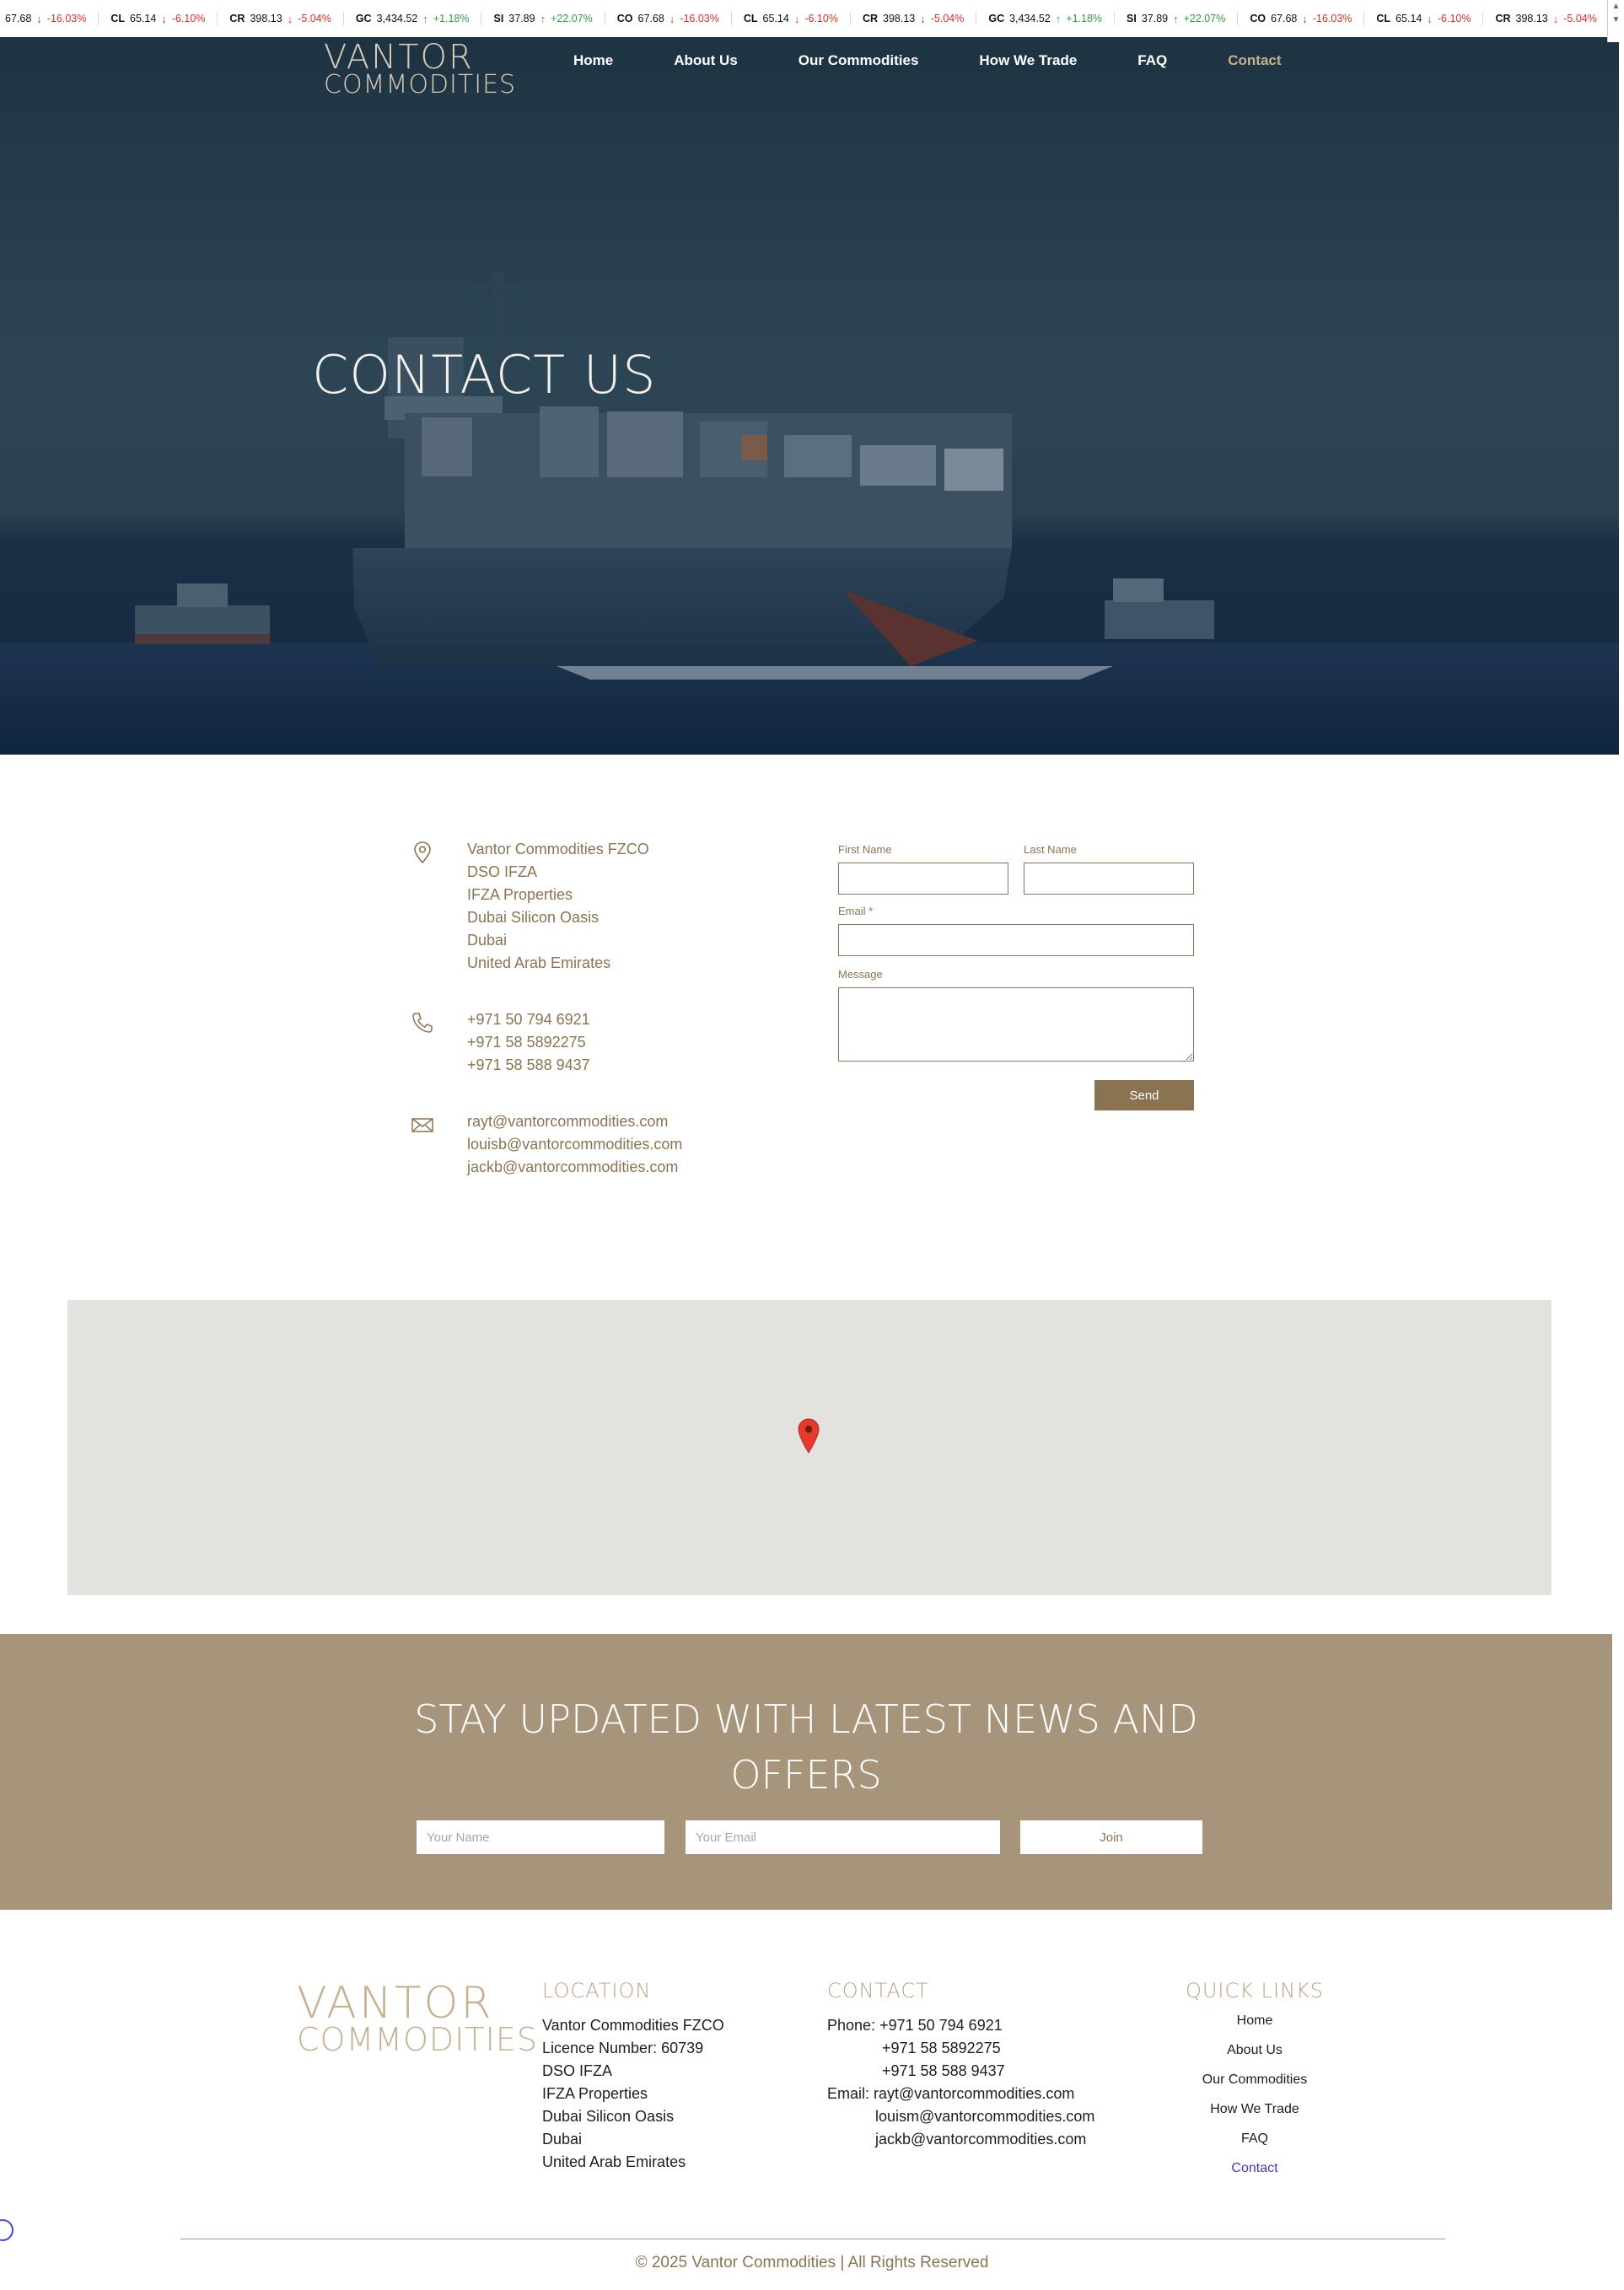  I want to click on nav-faq: FAQ, so click(1152, 60).